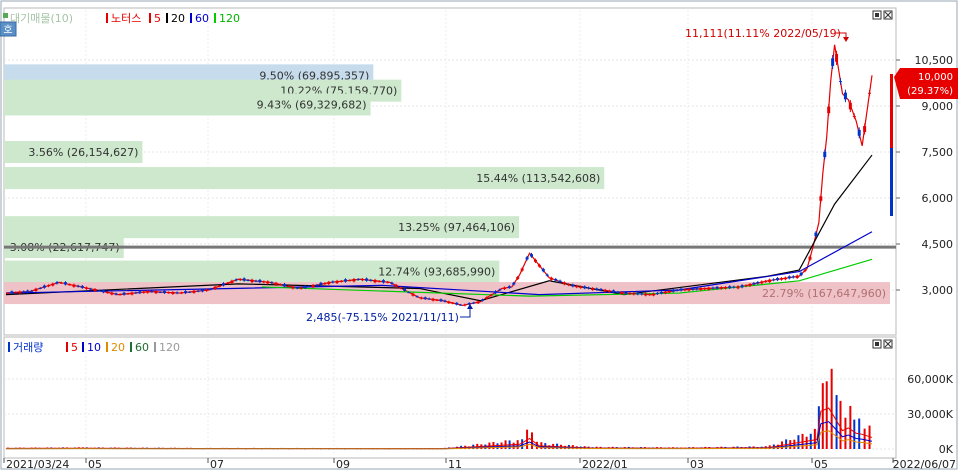 The image size is (958, 474). I want to click on volume-legend-ma10: 10, so click(94, 347).